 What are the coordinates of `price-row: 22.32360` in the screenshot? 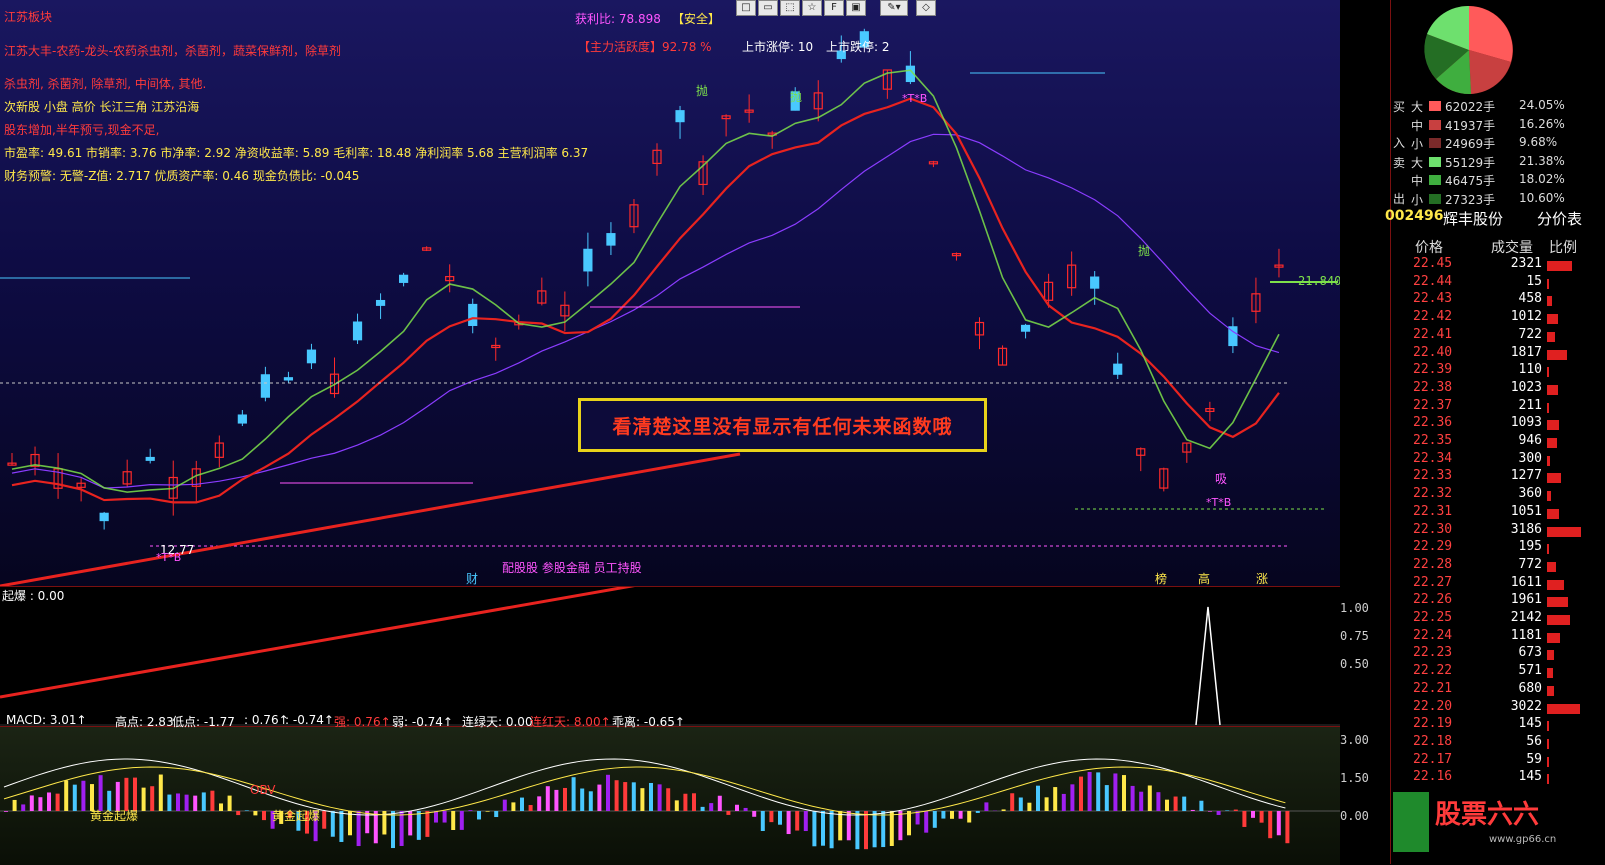 It's located at (1498, 495).